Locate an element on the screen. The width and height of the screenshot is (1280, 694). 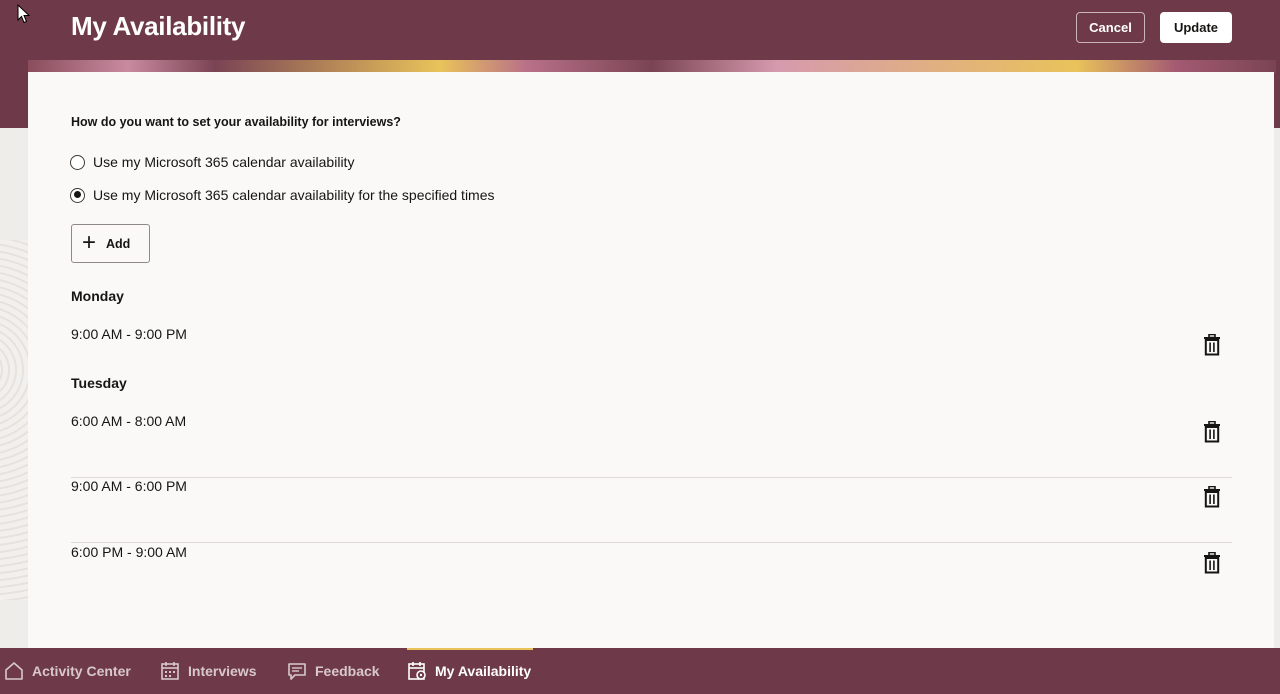
nav-item-feedback: Feedback is located at coordinates (333, 671).